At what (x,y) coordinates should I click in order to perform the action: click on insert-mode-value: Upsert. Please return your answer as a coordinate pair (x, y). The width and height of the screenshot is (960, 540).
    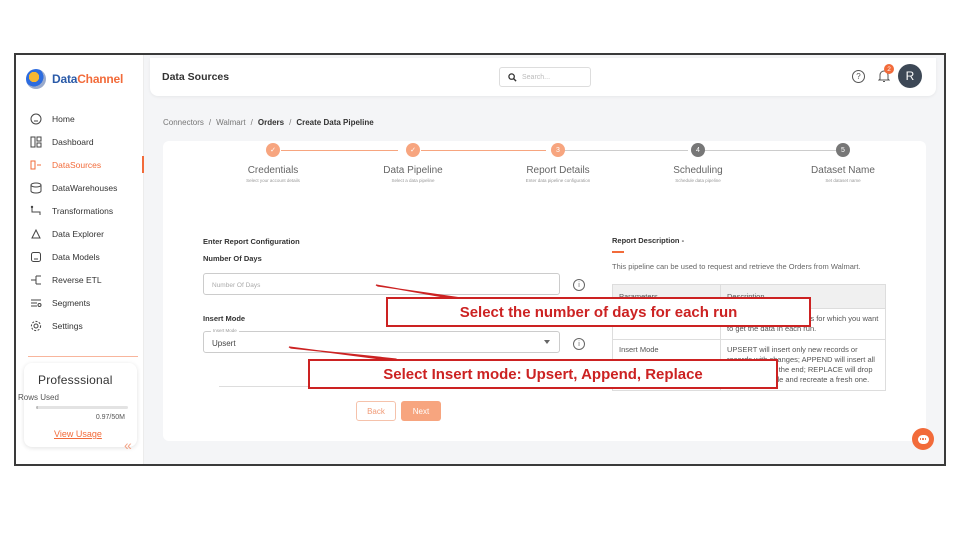
    Looking at the image, I should click on (224, 343).